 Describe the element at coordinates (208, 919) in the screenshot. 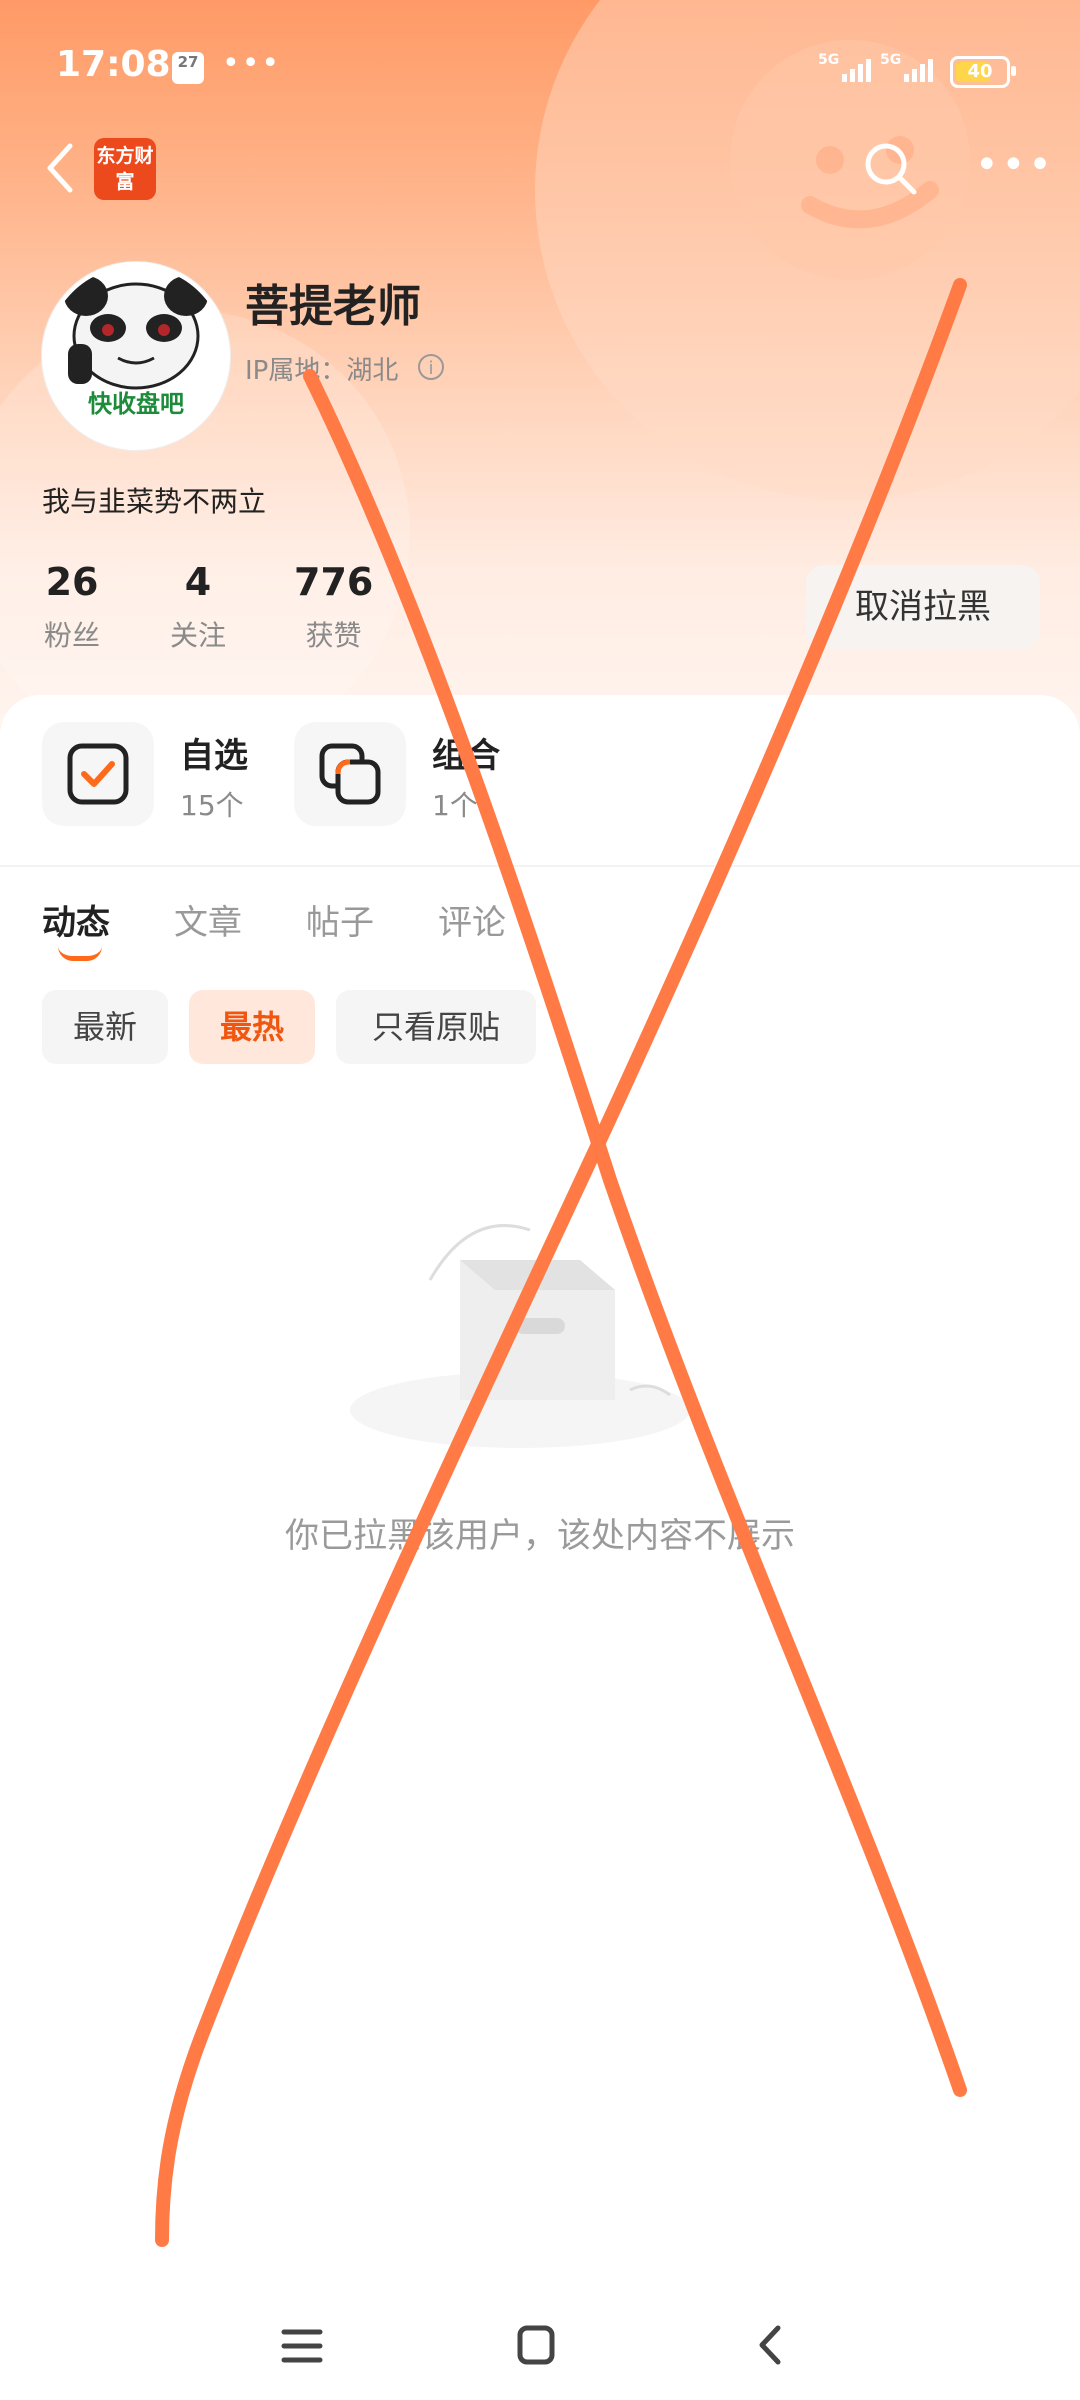

I see `tab-articles: 文章` at that location.